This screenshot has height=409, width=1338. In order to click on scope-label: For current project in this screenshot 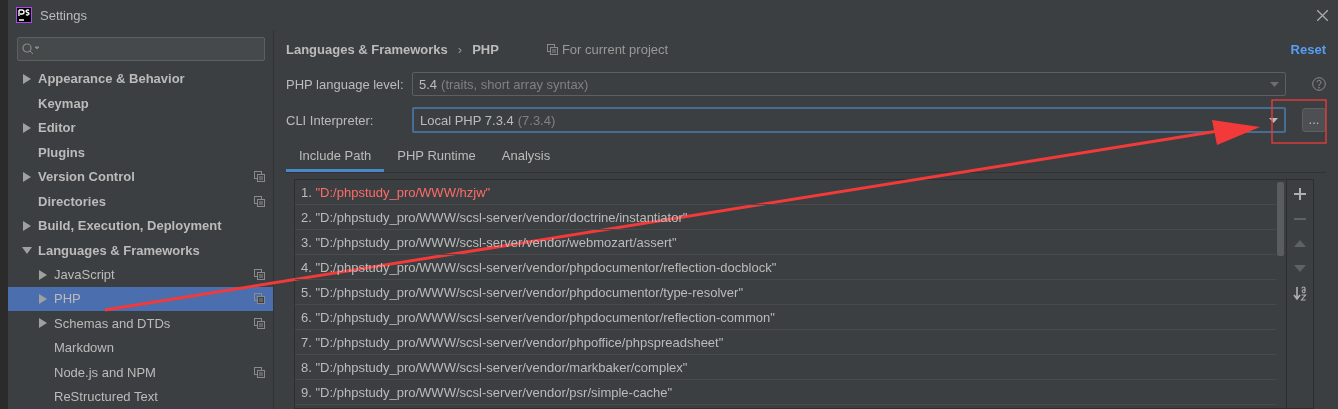, I will do `click(615, 49)`.